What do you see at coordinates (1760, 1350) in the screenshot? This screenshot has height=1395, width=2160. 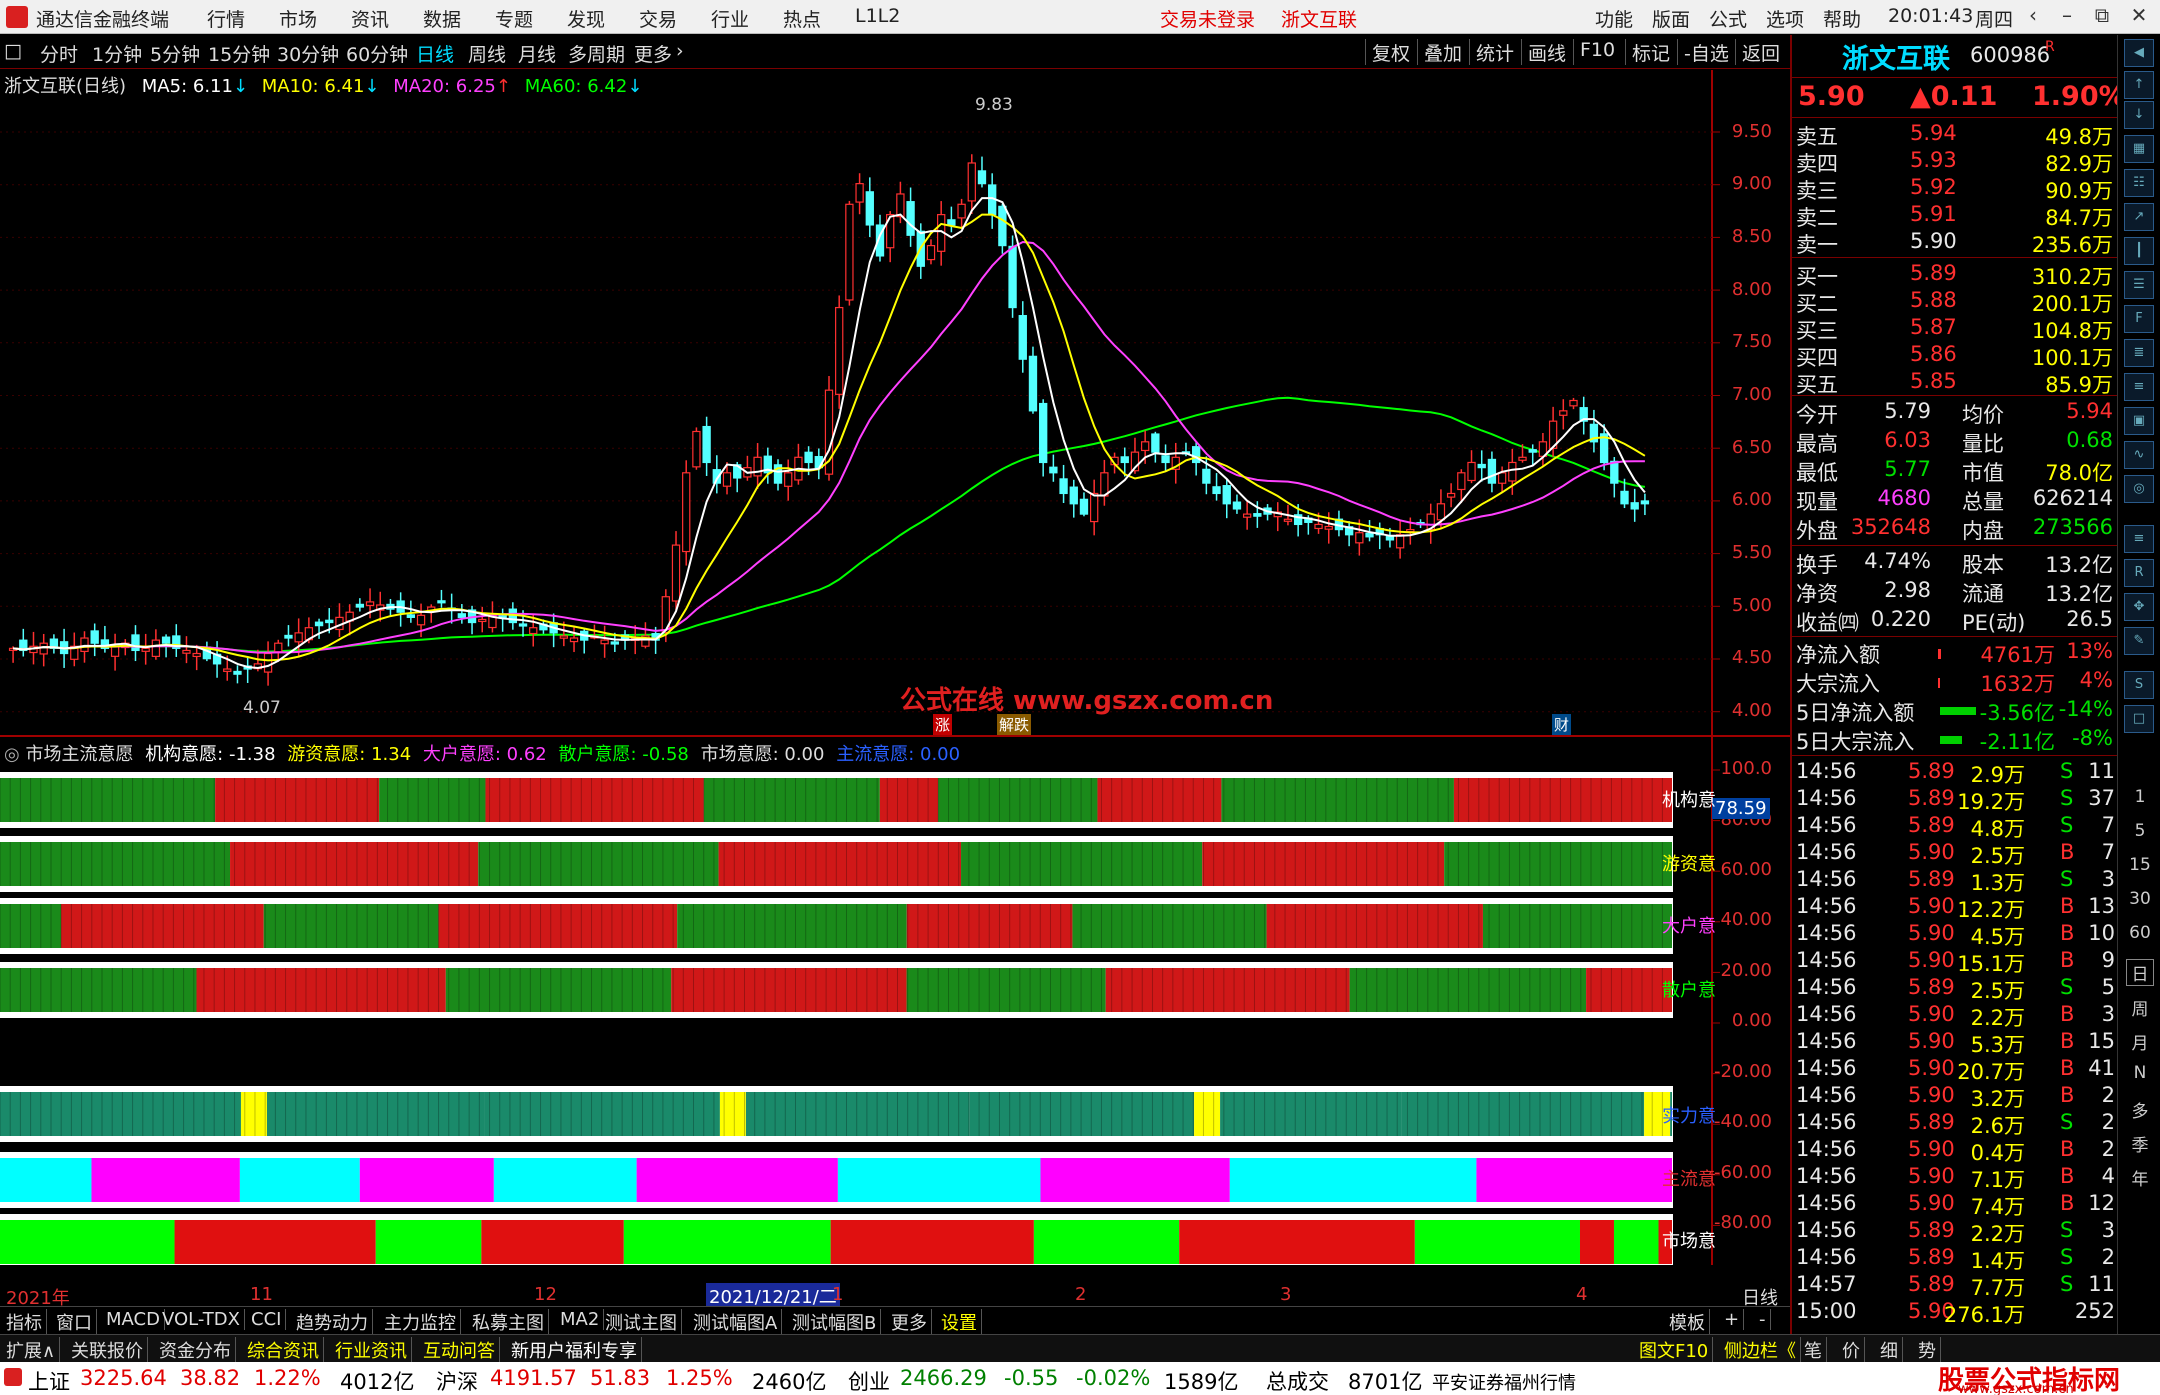 I see `side-tab: 侧边栏《` at bounding box center [1760, 1350].